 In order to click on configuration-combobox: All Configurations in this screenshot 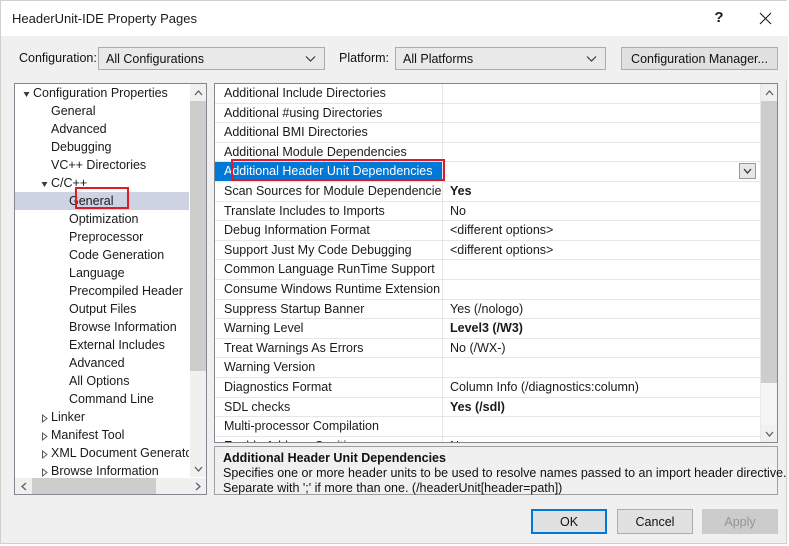, I will do `click(211, 58)`.